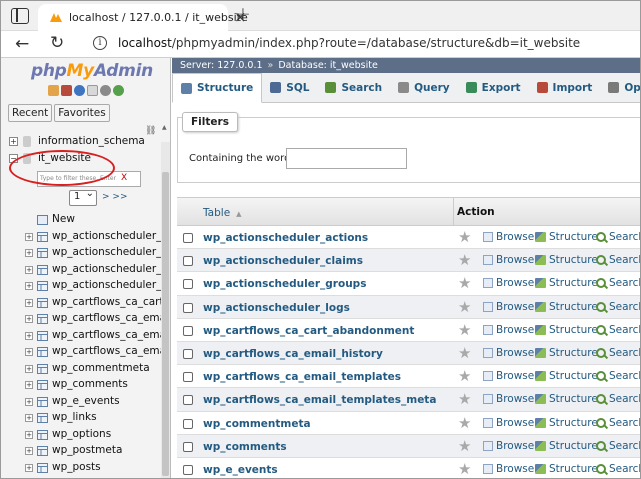  I want to click on db-label: information_schema, so click(91, 141).